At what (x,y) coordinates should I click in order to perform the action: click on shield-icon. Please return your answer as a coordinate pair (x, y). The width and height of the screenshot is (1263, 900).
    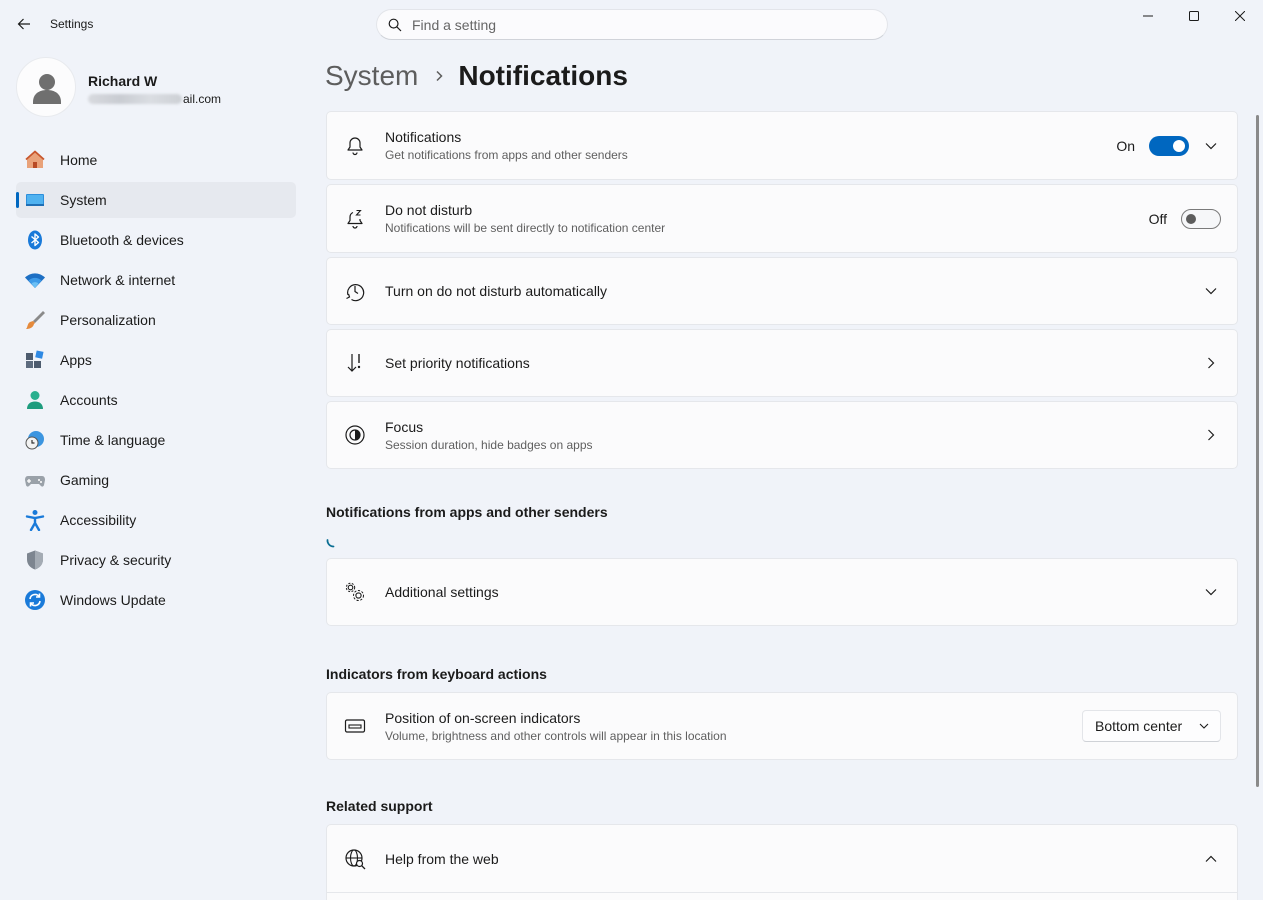
    Looking at the image, I should click on (35, 560).